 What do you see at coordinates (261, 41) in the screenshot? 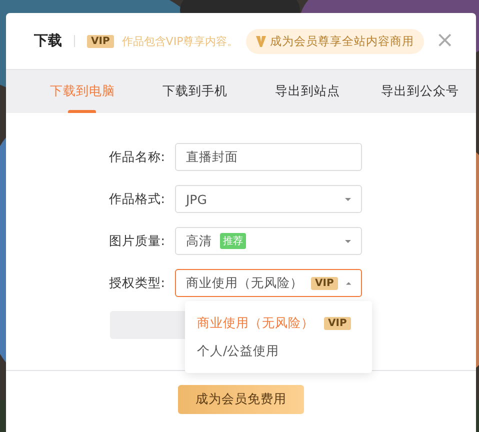
I see `v-icon` at bounding box center [261, 41].